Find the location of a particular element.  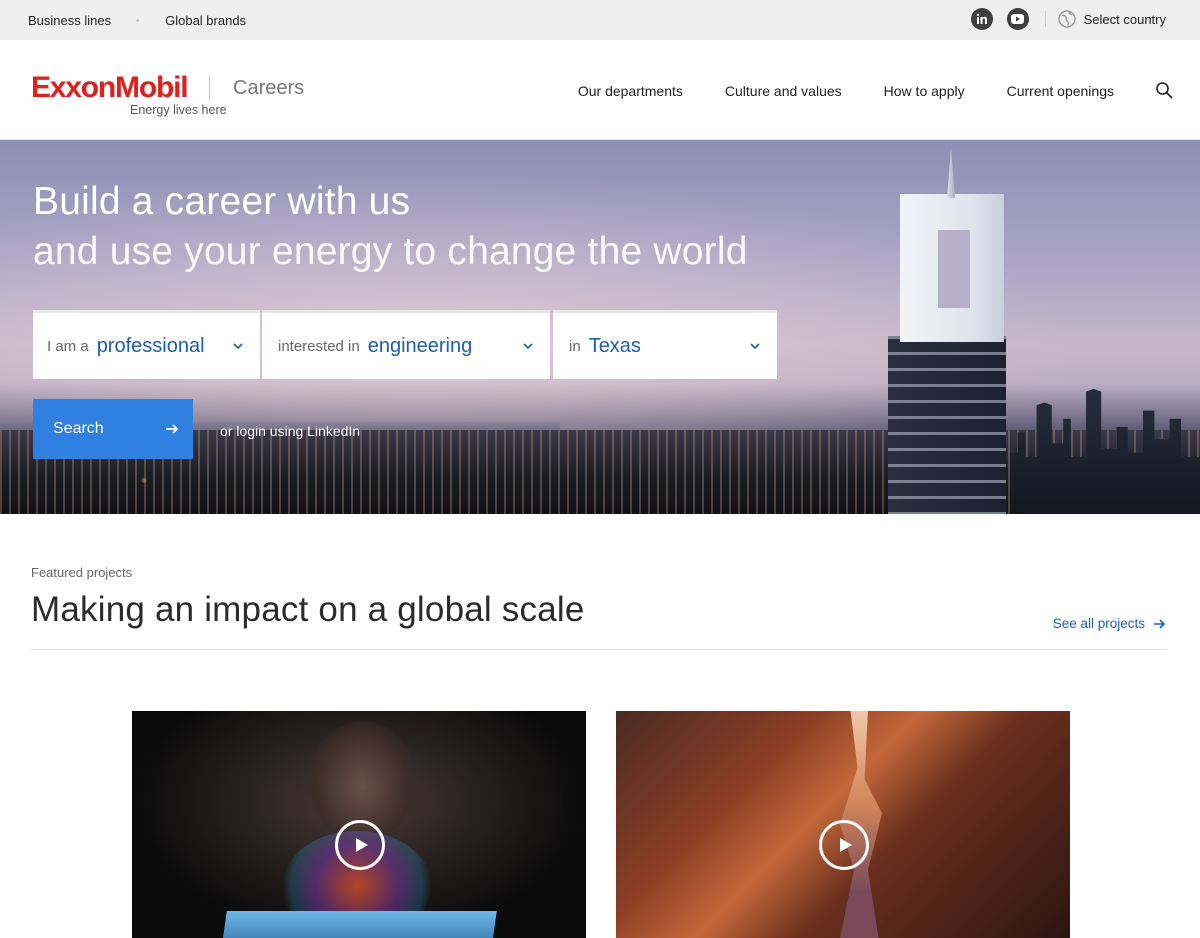

hero-subtitle: and use your energy to change the world is located at coordinates (390, 251).